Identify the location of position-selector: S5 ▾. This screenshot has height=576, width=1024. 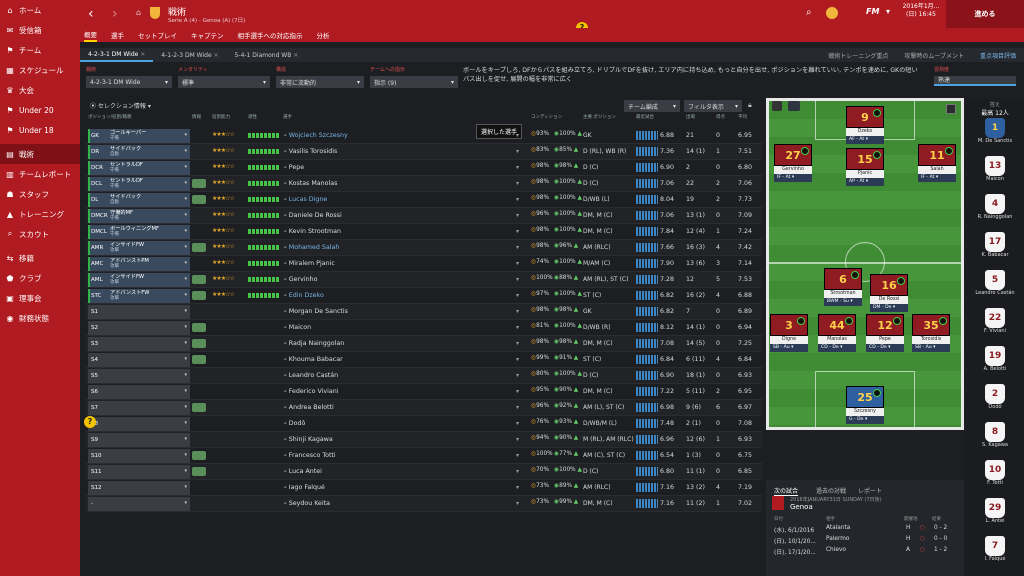
(139, 376).